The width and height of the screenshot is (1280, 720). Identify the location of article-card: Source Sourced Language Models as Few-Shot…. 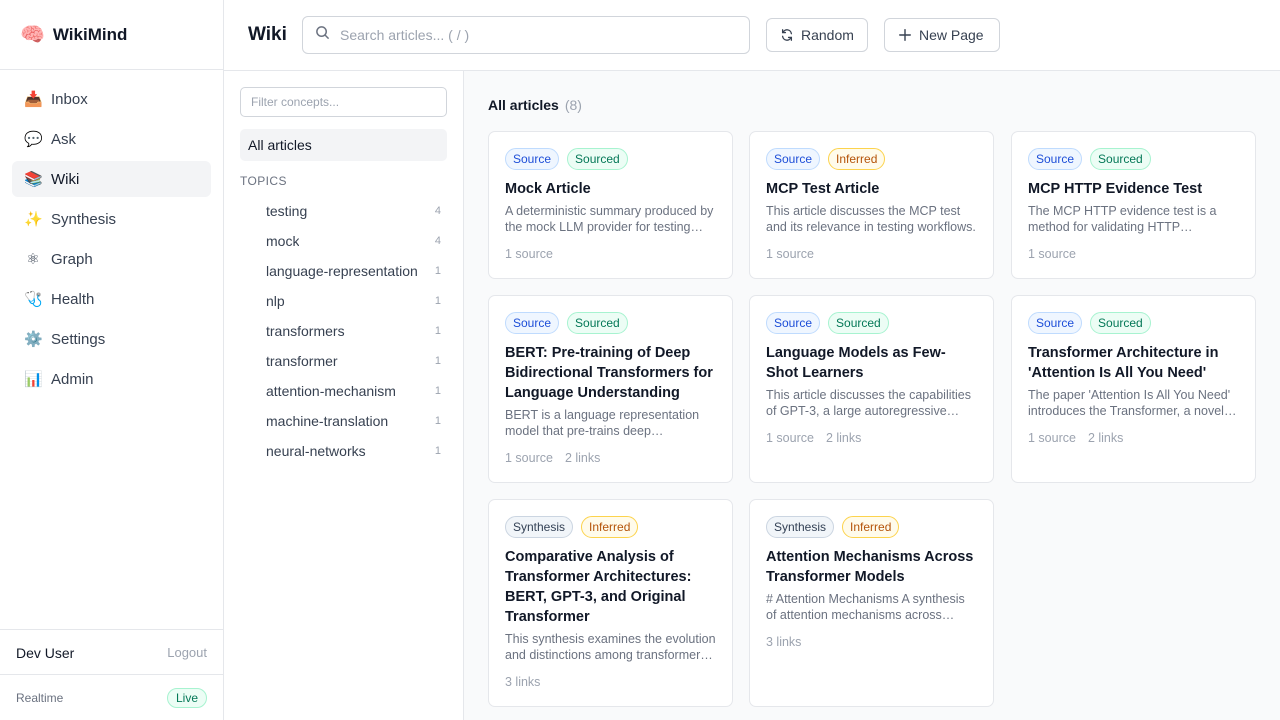
(871, 389).